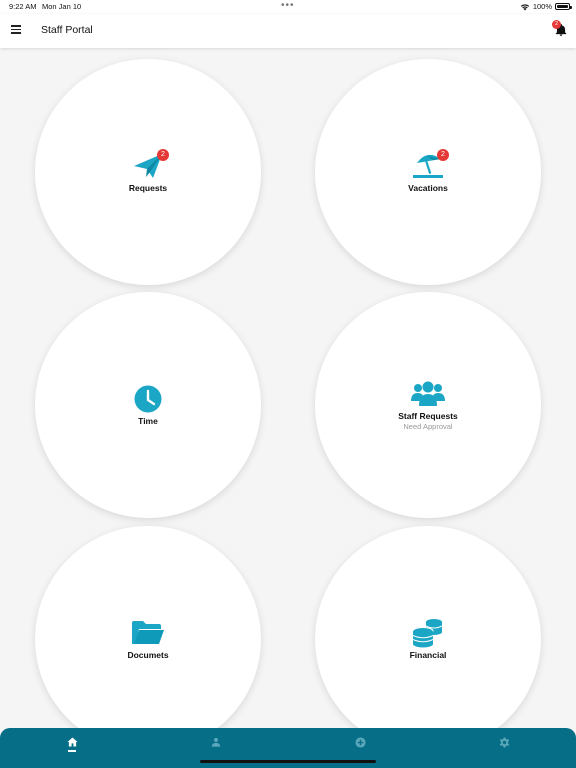 The width and height of the screenshot is (576, 768). I want to click on menu-icon, so click(16, 29).